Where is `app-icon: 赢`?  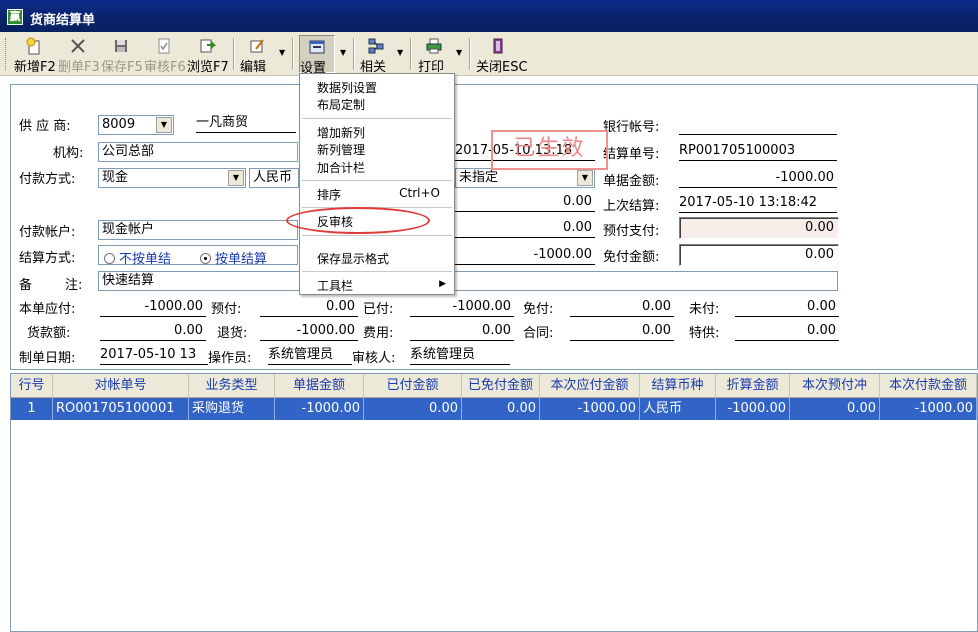 app-icon: 赢 is located at coordinates (15, 17).